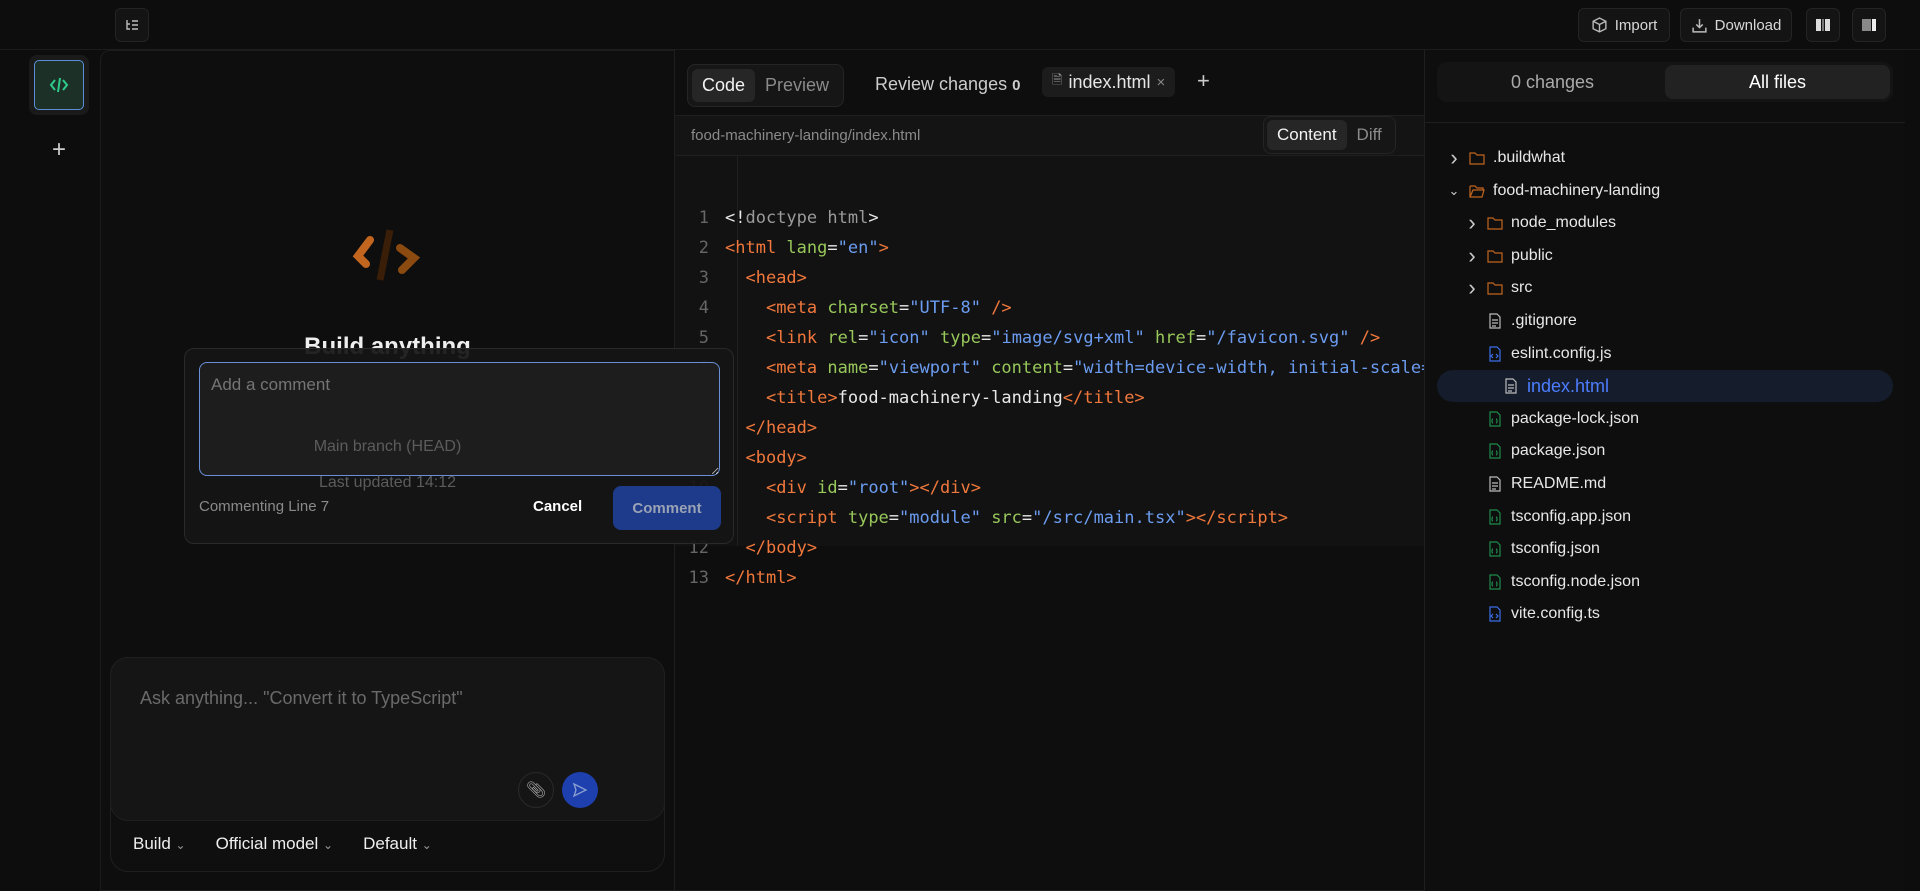 Image resolution: width=1920 pixels, height=891 pixels. I want to click on code-icon, so click(59, 85).